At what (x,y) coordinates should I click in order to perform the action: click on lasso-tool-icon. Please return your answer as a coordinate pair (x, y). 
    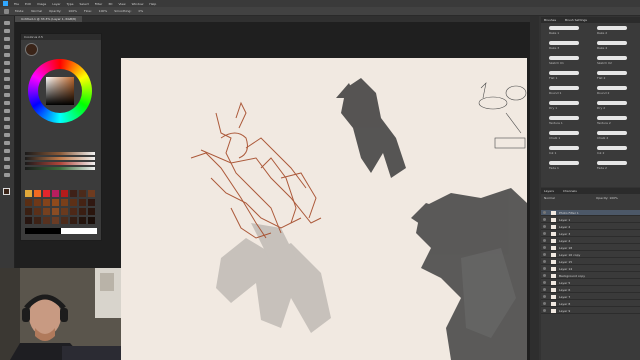
    Looking at the image, I should click on (7, 39).